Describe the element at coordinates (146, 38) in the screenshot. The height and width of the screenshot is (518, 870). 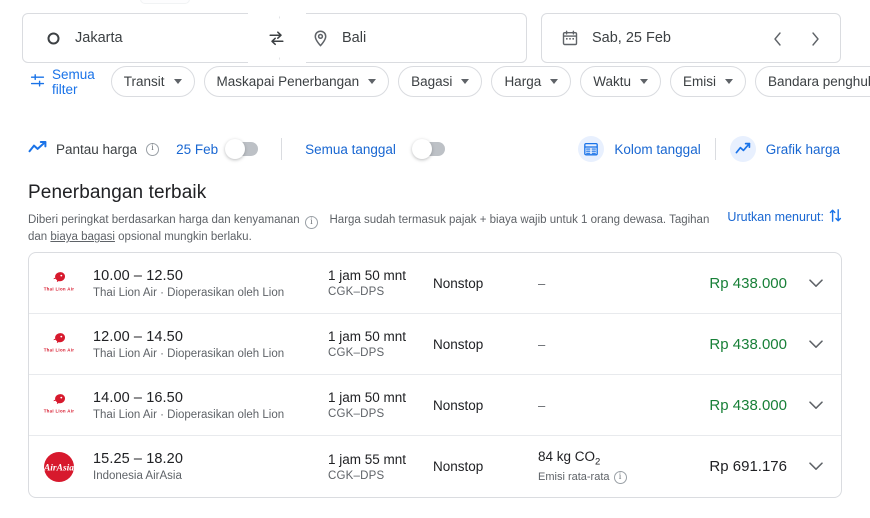
I see `origin-input: Jakarta` at that location.